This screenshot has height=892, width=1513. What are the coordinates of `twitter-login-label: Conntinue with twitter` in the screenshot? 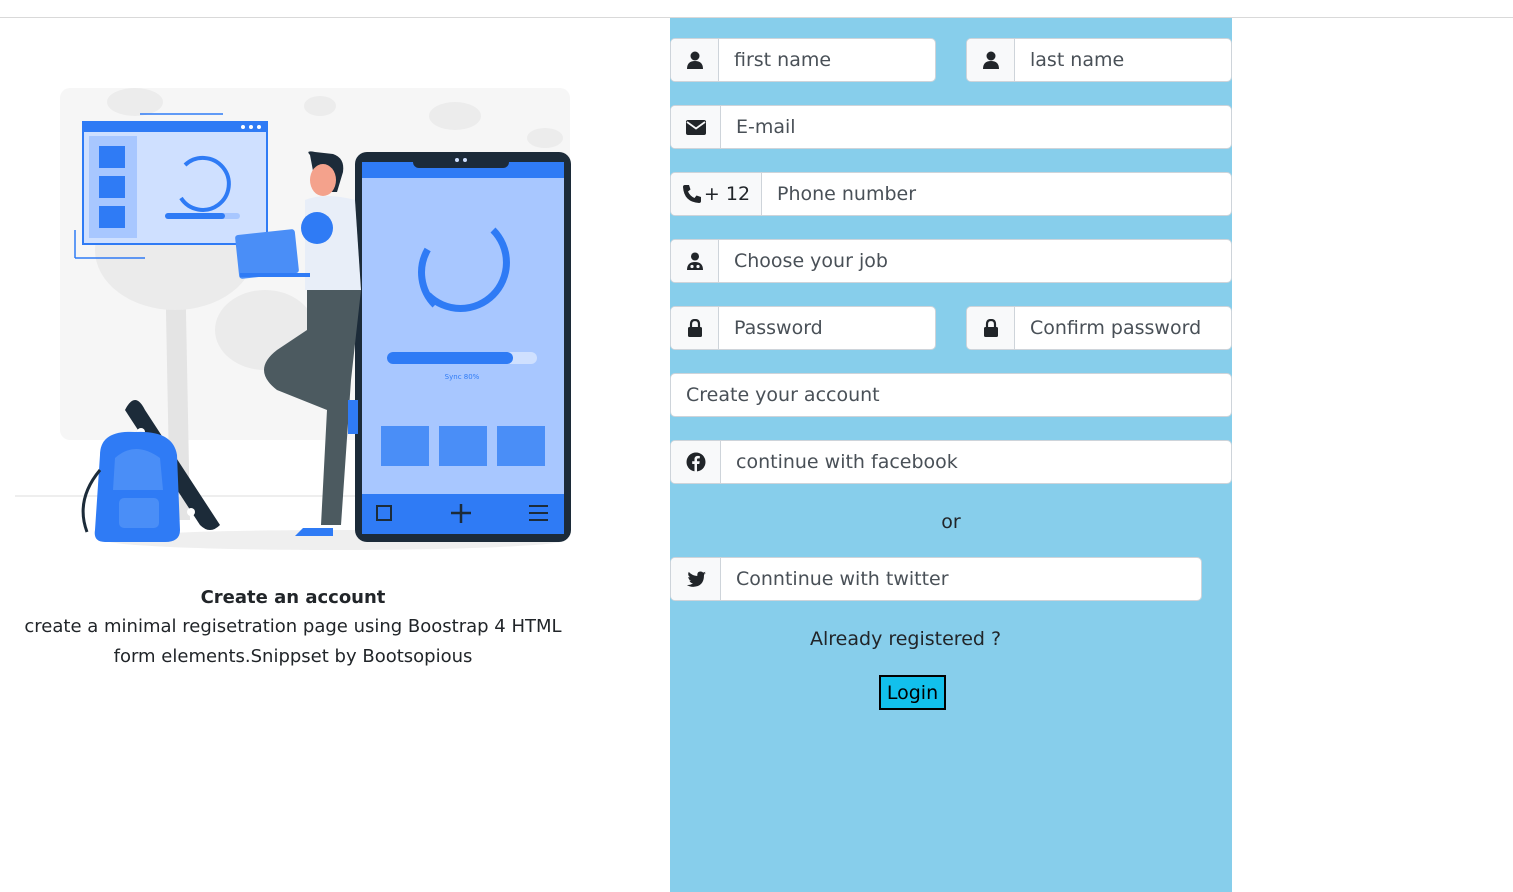 It's located at (842, 579).